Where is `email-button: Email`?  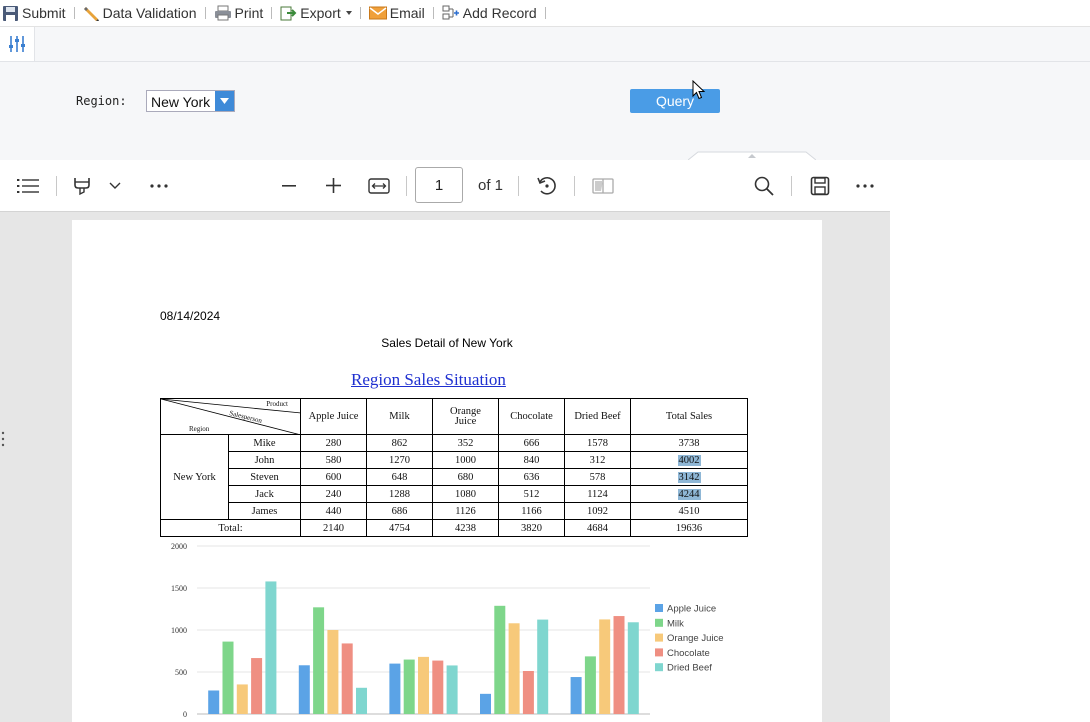 email-button: Email is located at coordinates (397, 13).